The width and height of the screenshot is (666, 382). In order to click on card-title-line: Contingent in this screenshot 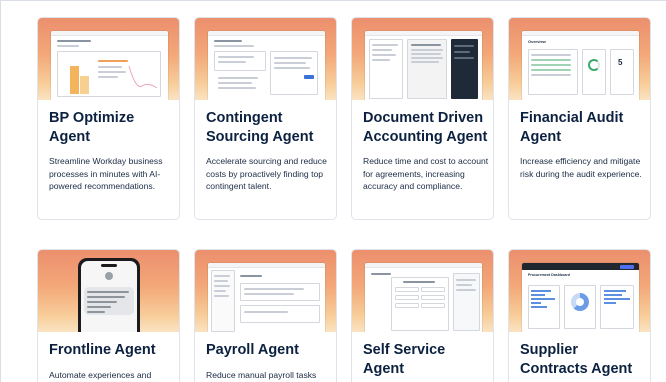, I will do `click(244, 118)`.